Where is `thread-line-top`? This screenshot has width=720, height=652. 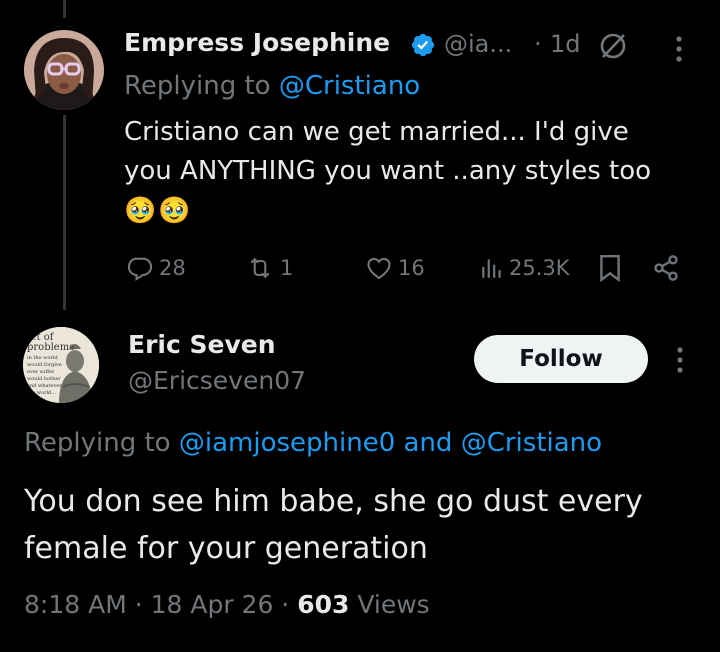 thread-line-top is located at coordinates (64, 9).